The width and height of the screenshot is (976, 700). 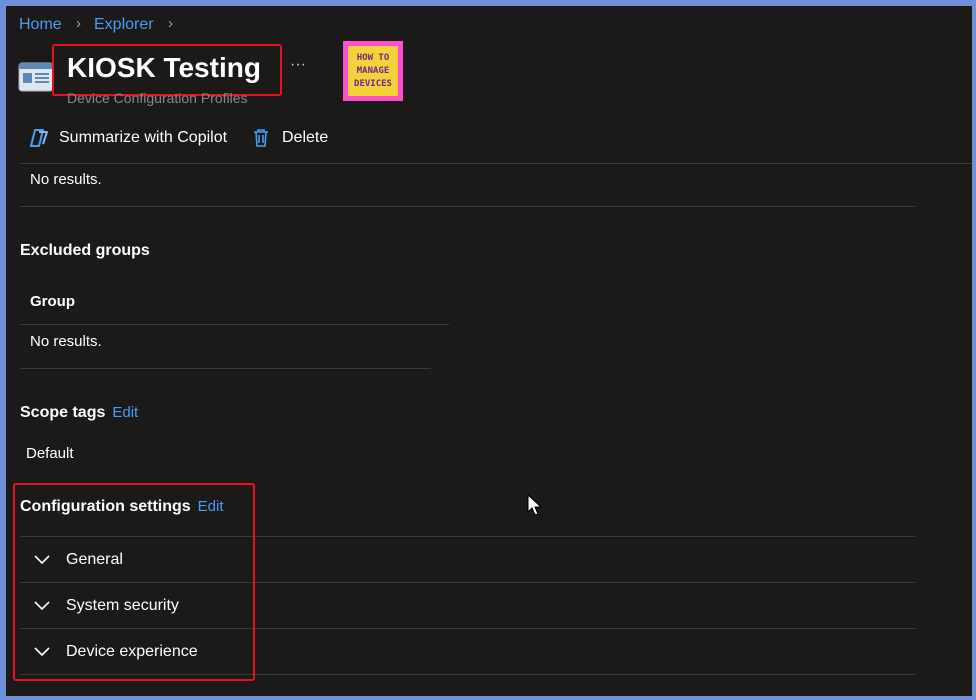 I want to click on breadcrumb-home: Home, so click(x=40, y=25).